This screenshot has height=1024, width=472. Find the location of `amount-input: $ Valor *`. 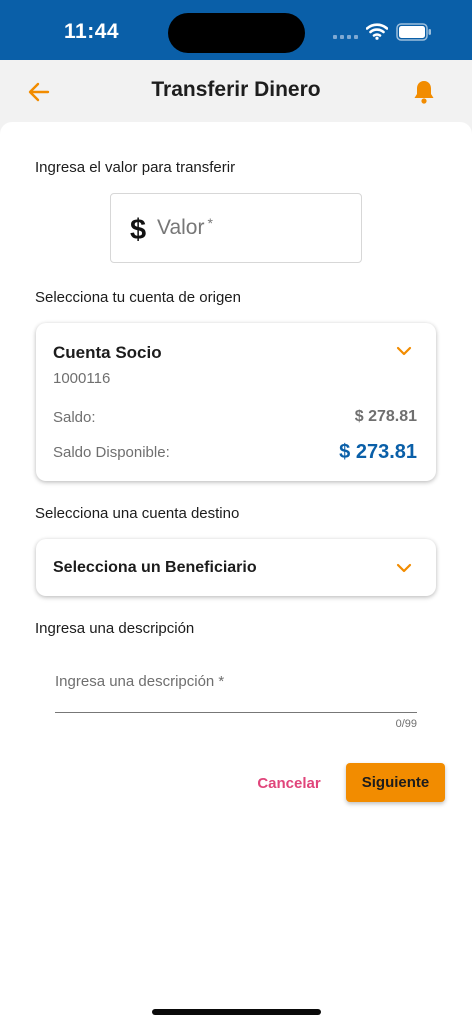

amount-input: $ Valor * is located at coordinates (236, 228).